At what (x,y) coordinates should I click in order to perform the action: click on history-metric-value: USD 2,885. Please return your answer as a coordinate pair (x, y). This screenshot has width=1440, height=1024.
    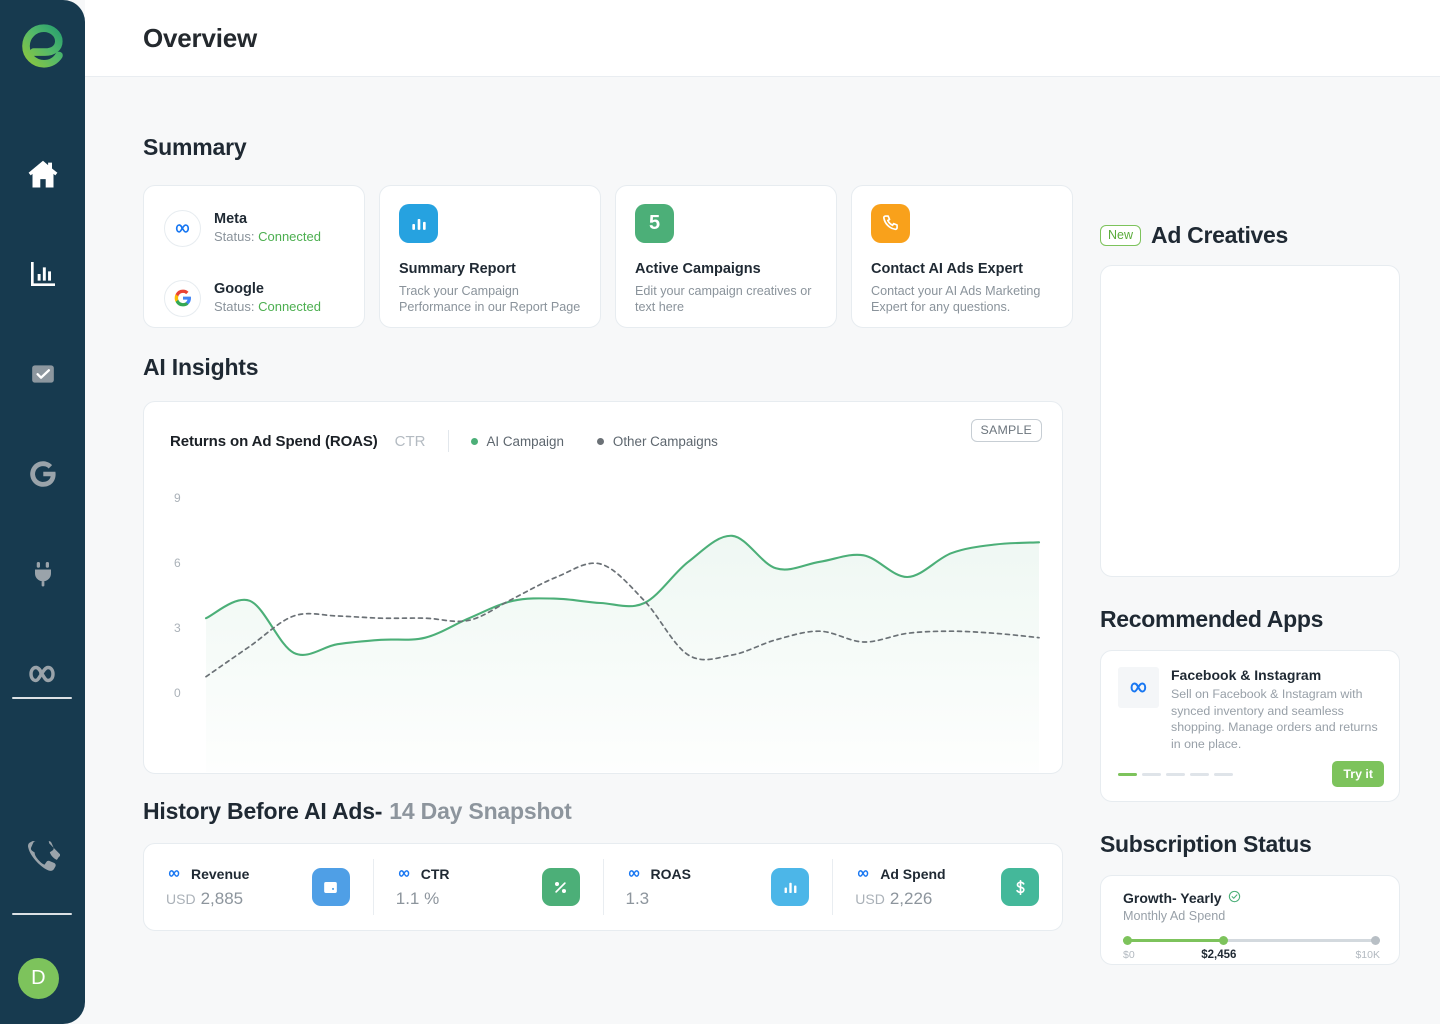
    Looking at the image, I should click on (207, 899).